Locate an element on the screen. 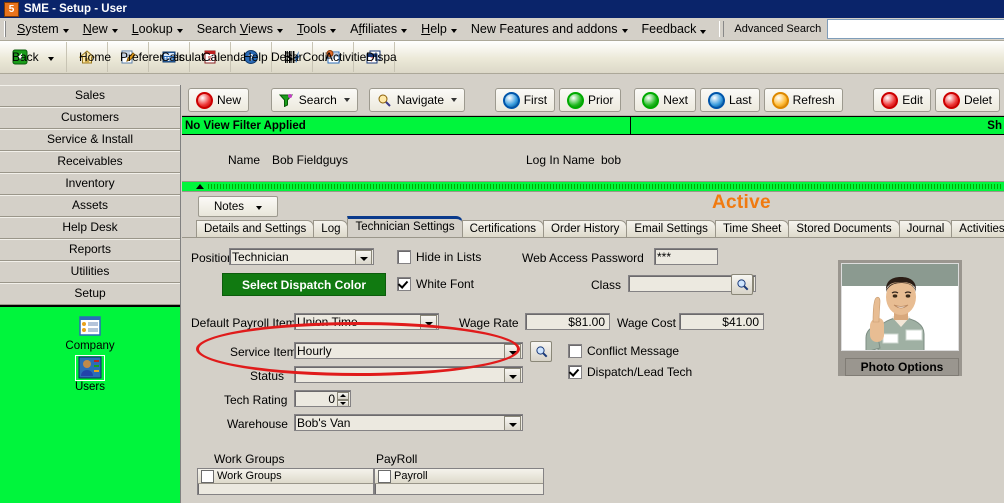 The width and height of the screenshot is (1004, 503). tech-rating-stepper: 0 is located at coordinates (322, 398).